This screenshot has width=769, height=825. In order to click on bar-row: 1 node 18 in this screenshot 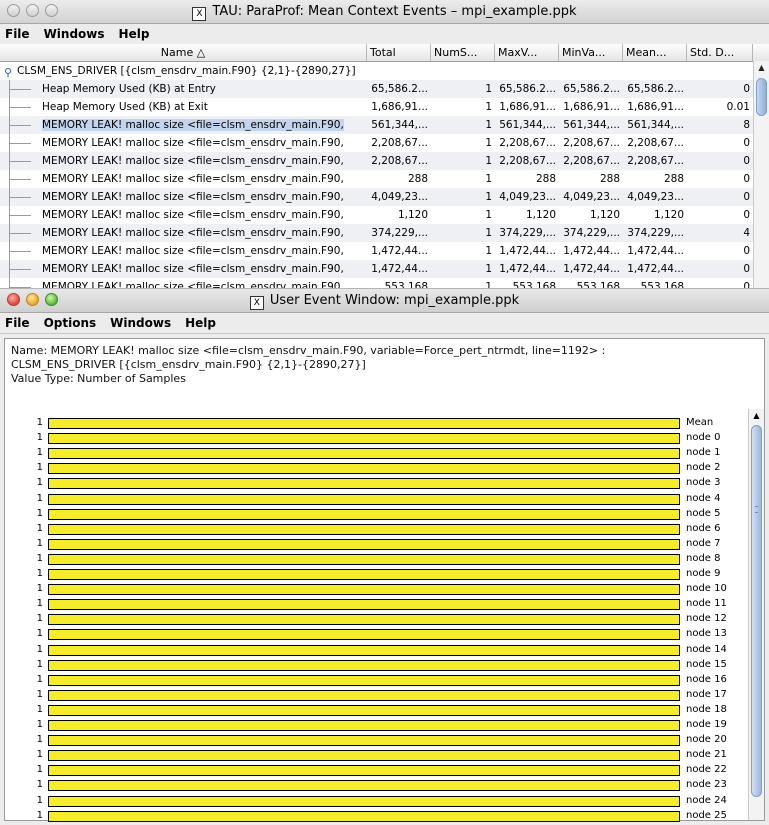, I will do `click(376, 710)`.